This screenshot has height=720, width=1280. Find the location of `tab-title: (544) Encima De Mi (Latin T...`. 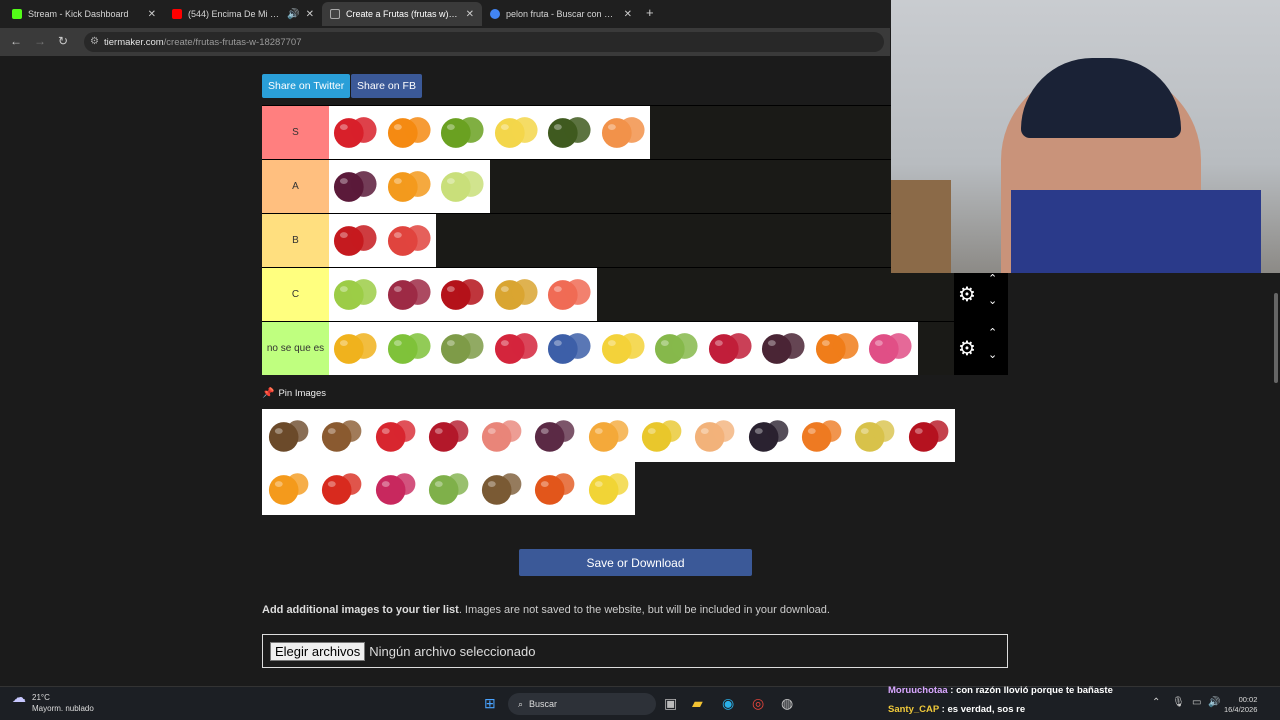

tab-title: (544) Encima De Mi (Latin T... is located at coordinates (234, 14).